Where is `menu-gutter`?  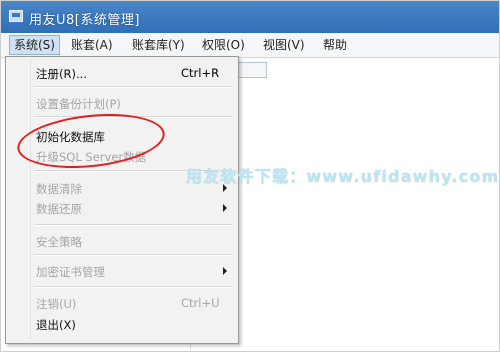
menu-gutter is located at coordinates (30, 199).